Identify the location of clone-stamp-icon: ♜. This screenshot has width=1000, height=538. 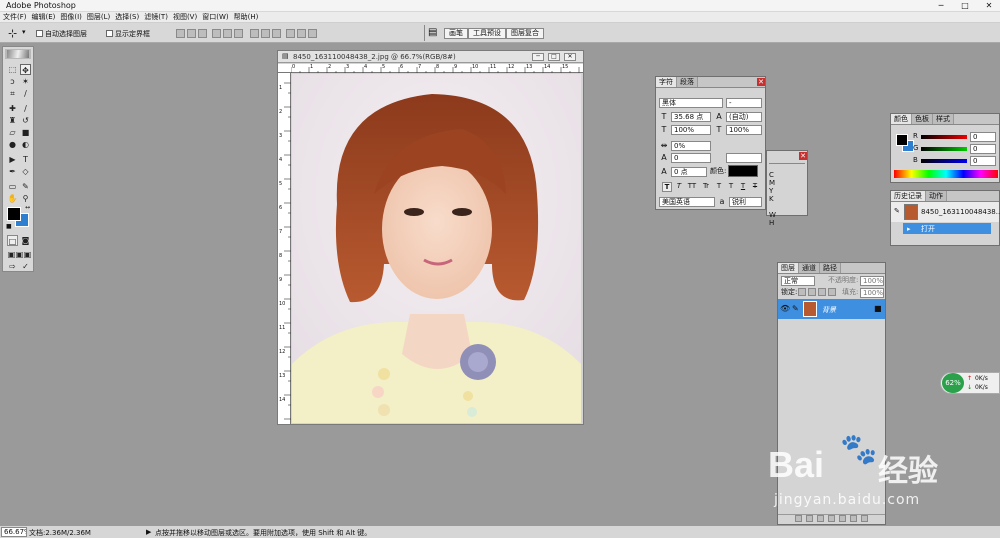
(12, 120).